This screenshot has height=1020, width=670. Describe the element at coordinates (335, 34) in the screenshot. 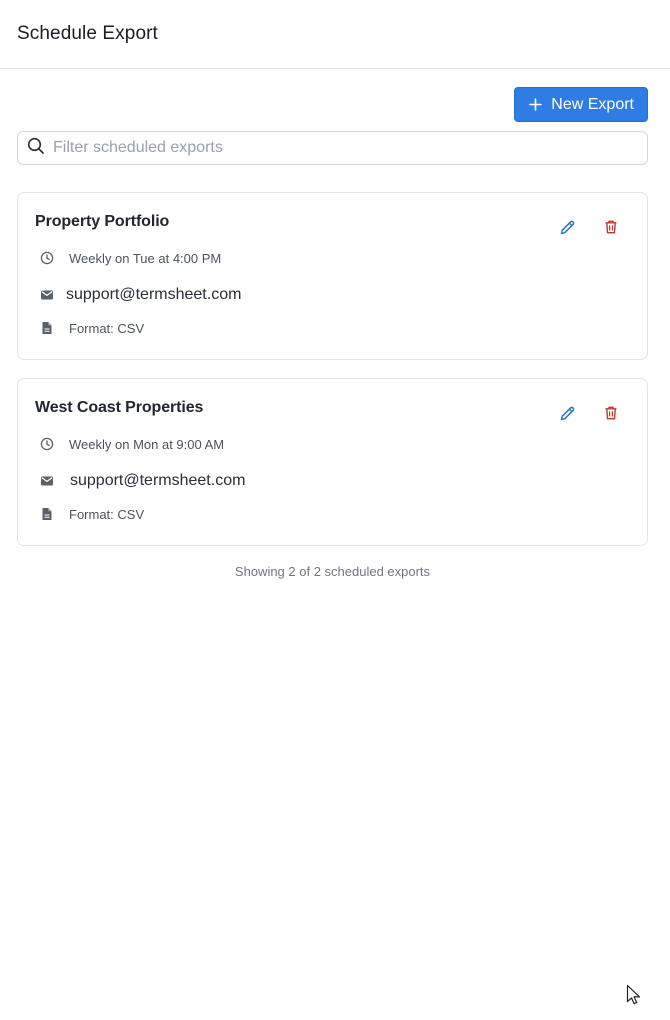

I see `header: Schedule Export` at that location.